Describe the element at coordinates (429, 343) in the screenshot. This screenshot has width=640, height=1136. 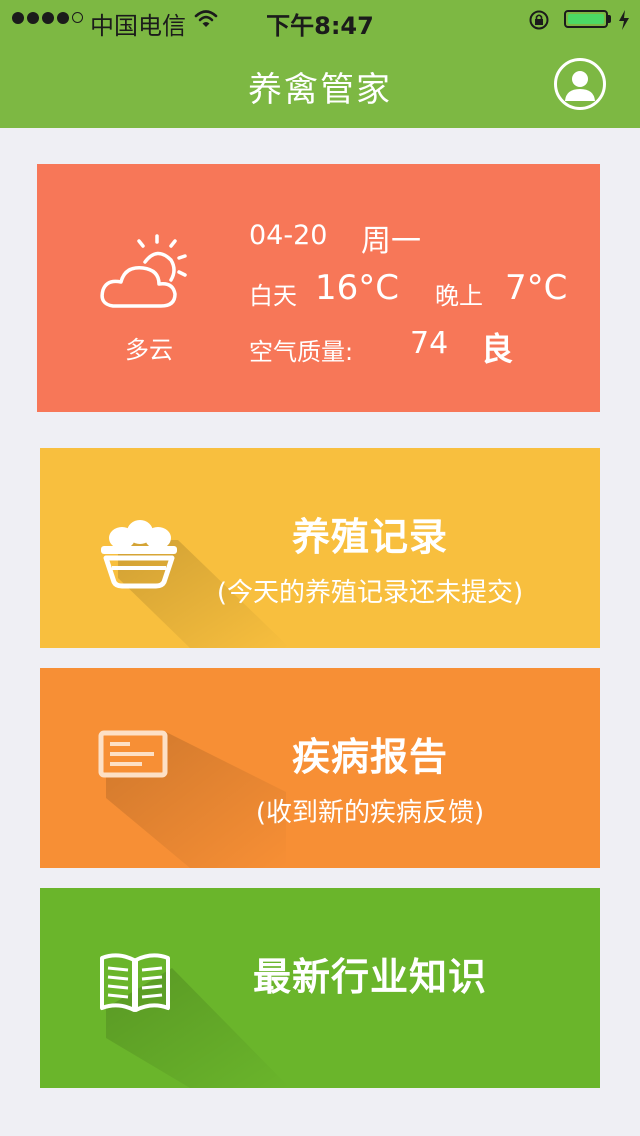
I see `air-quality-value: 74` at that location.